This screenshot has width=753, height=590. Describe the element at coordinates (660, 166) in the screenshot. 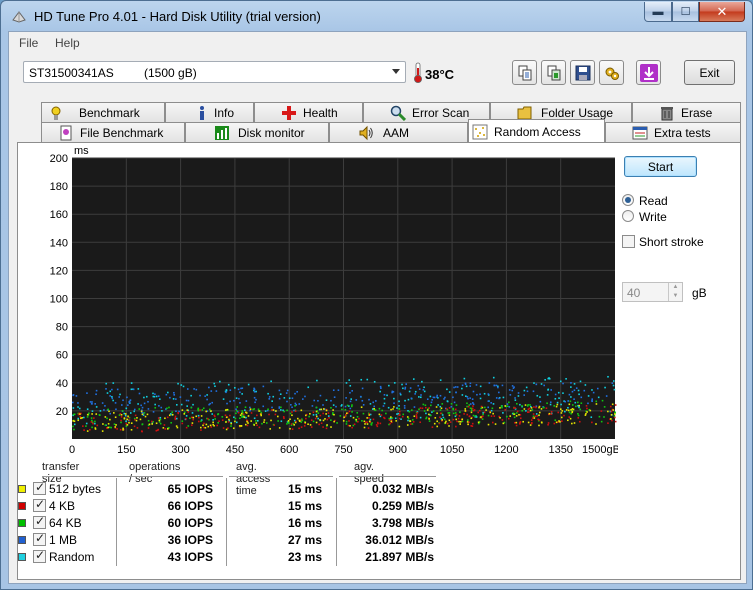

I see `start-button: Start` at that location.